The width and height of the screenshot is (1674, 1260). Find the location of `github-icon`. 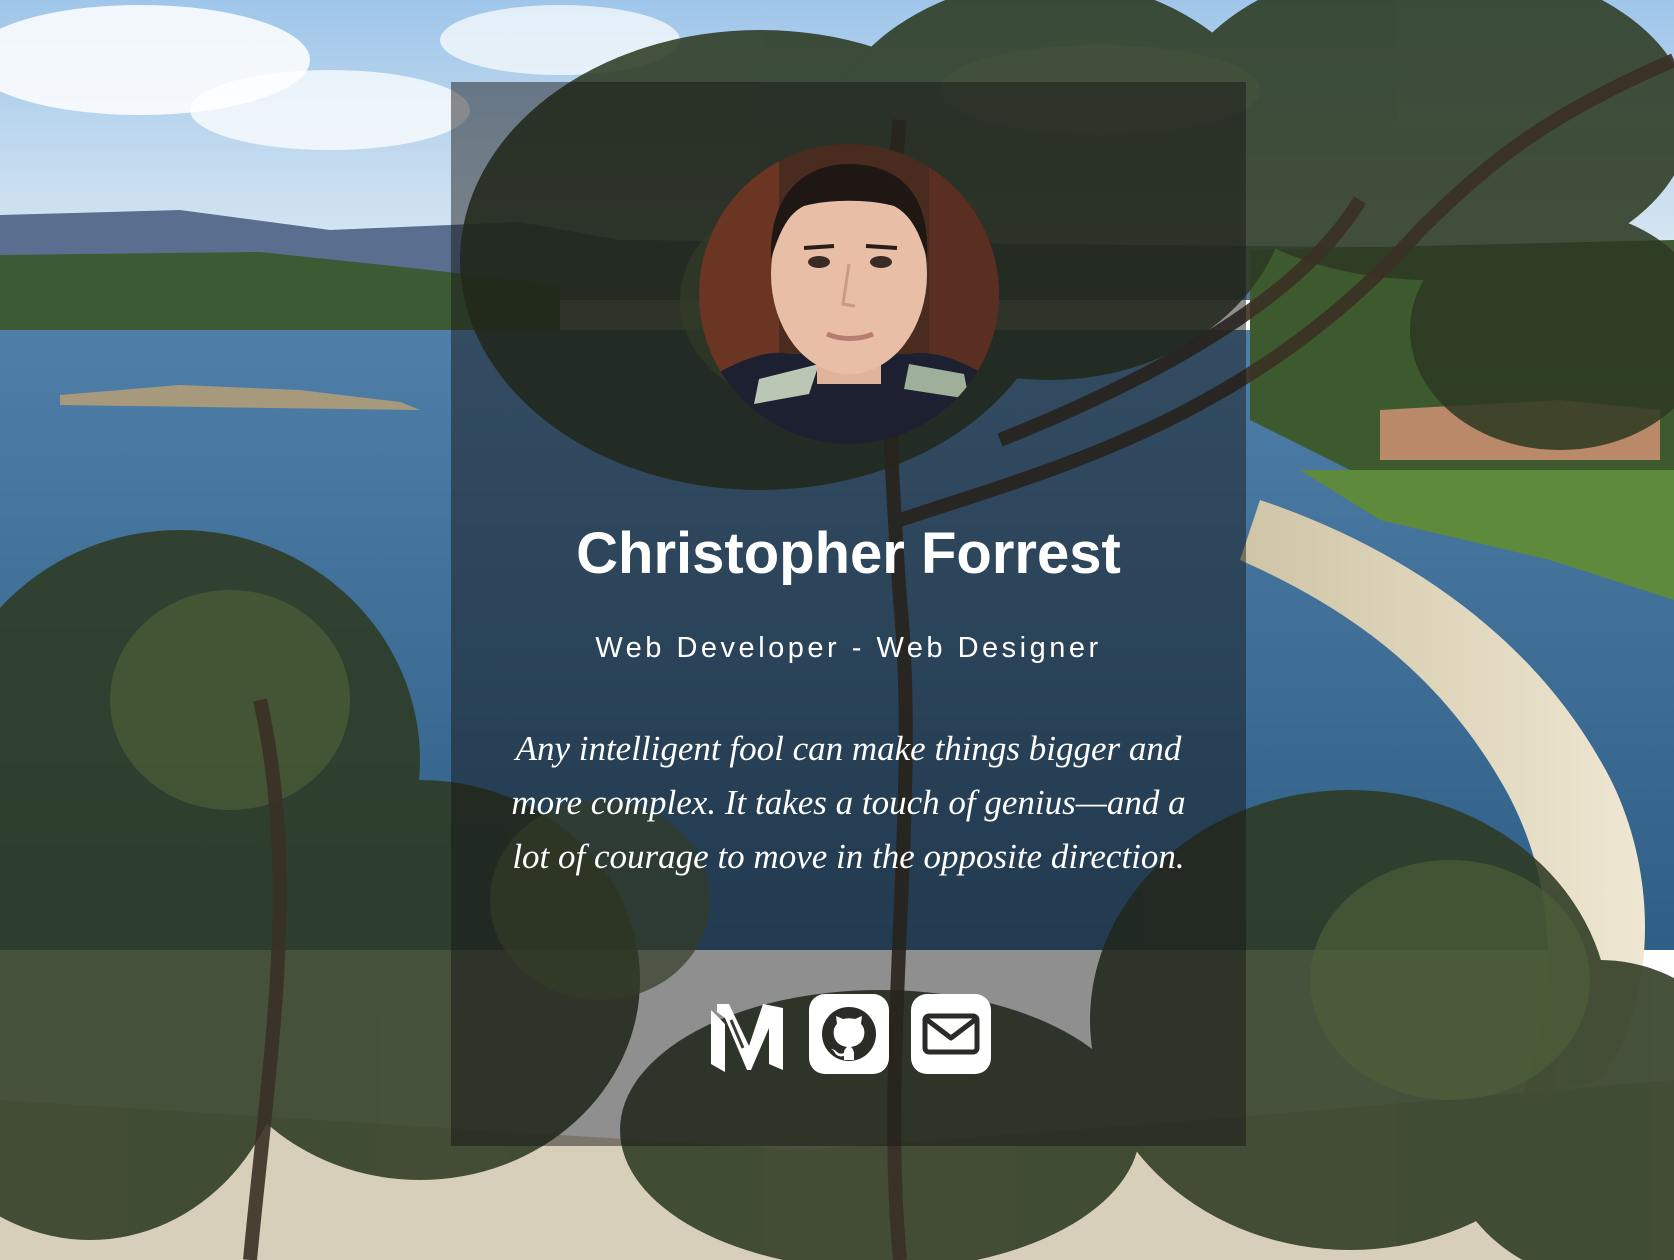

github-icon is located at coordinates (848, 1034).